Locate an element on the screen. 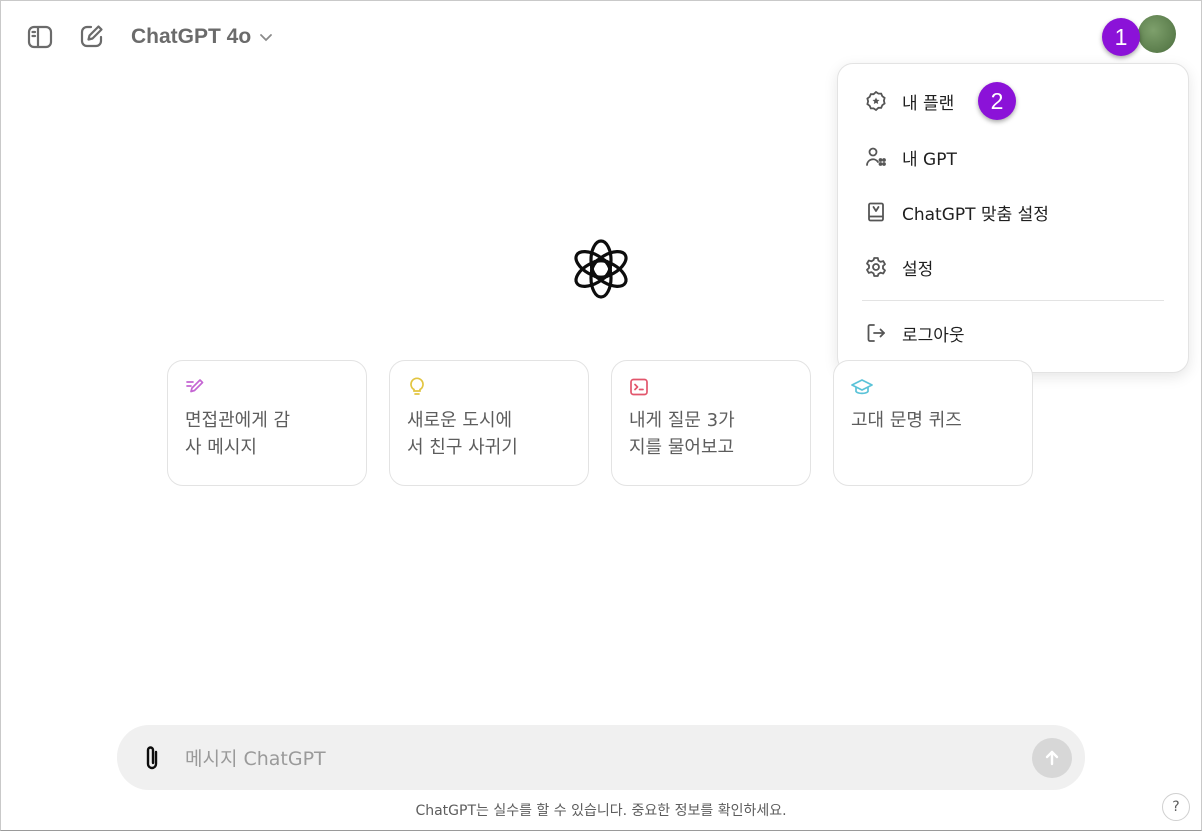 The height and width of the screenshot is (831, 1202). suggestion-text: 고대 문명 퀴즈 is located at coordinates (906, 420).